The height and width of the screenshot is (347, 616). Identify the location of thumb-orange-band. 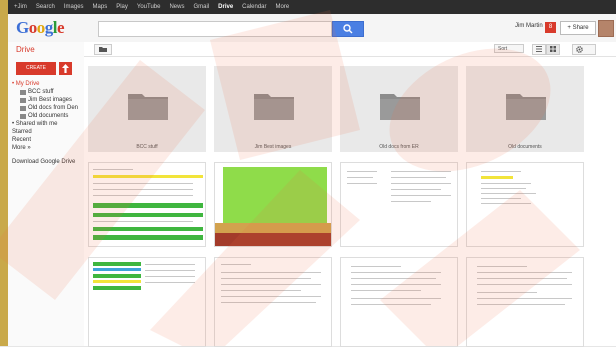
(273, 228).